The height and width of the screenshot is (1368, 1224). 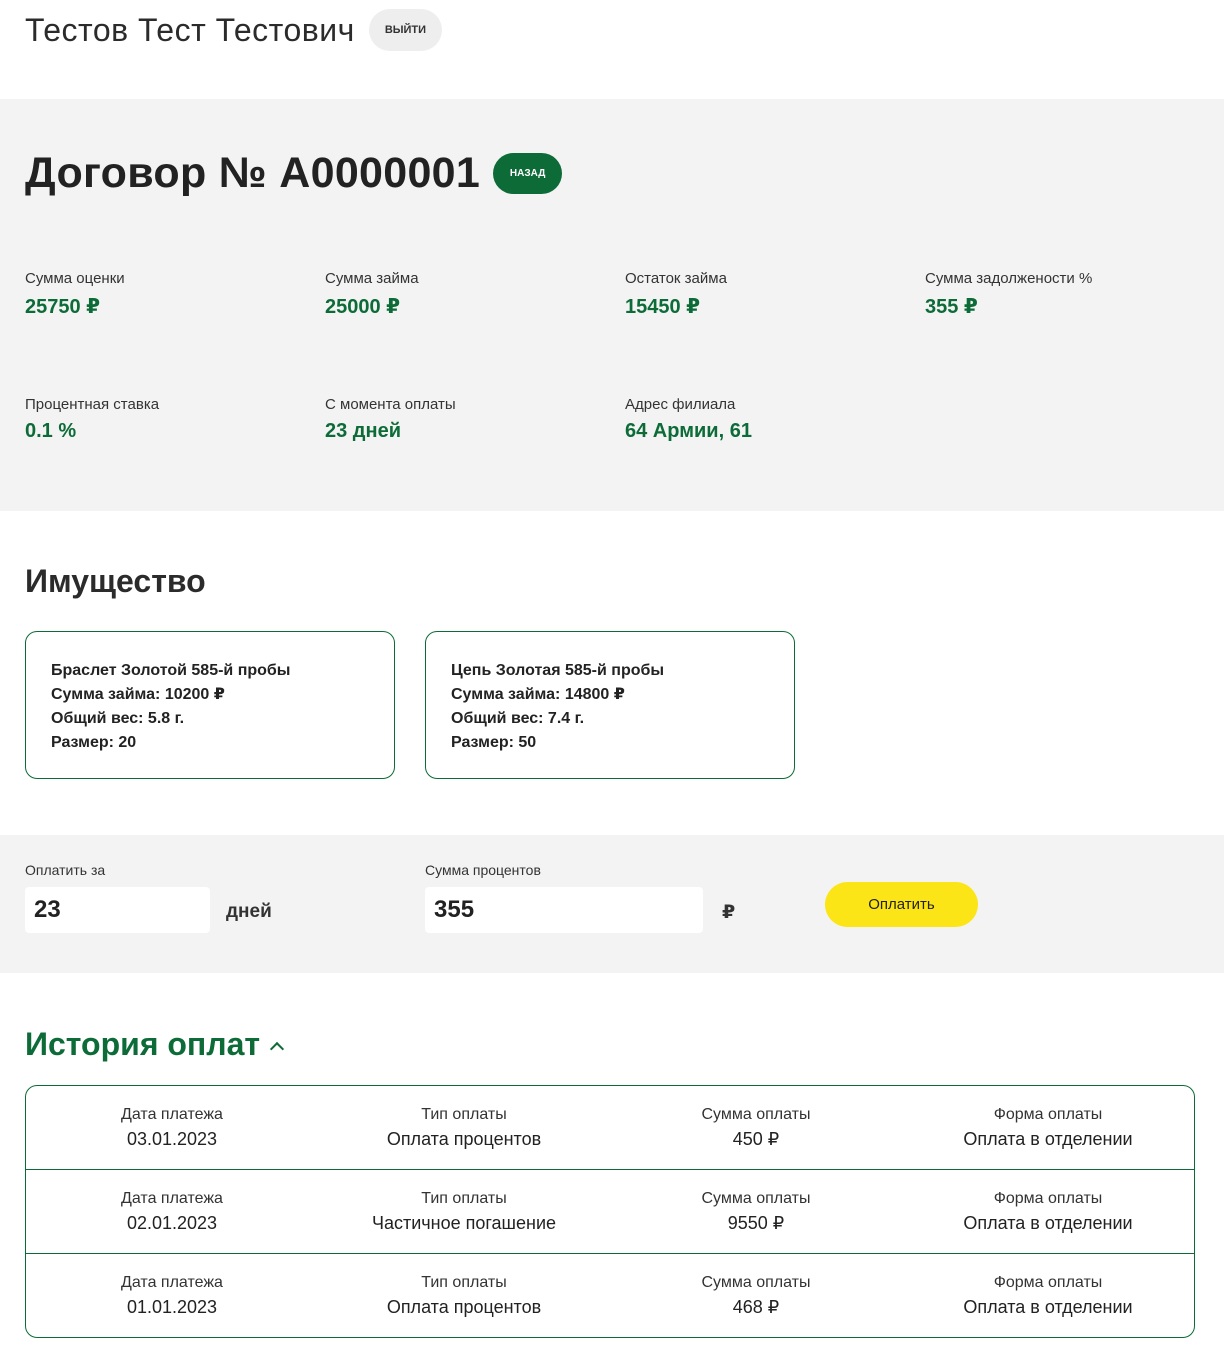 I want to click on history-title: История оплат, so click(x=143, y=1044).